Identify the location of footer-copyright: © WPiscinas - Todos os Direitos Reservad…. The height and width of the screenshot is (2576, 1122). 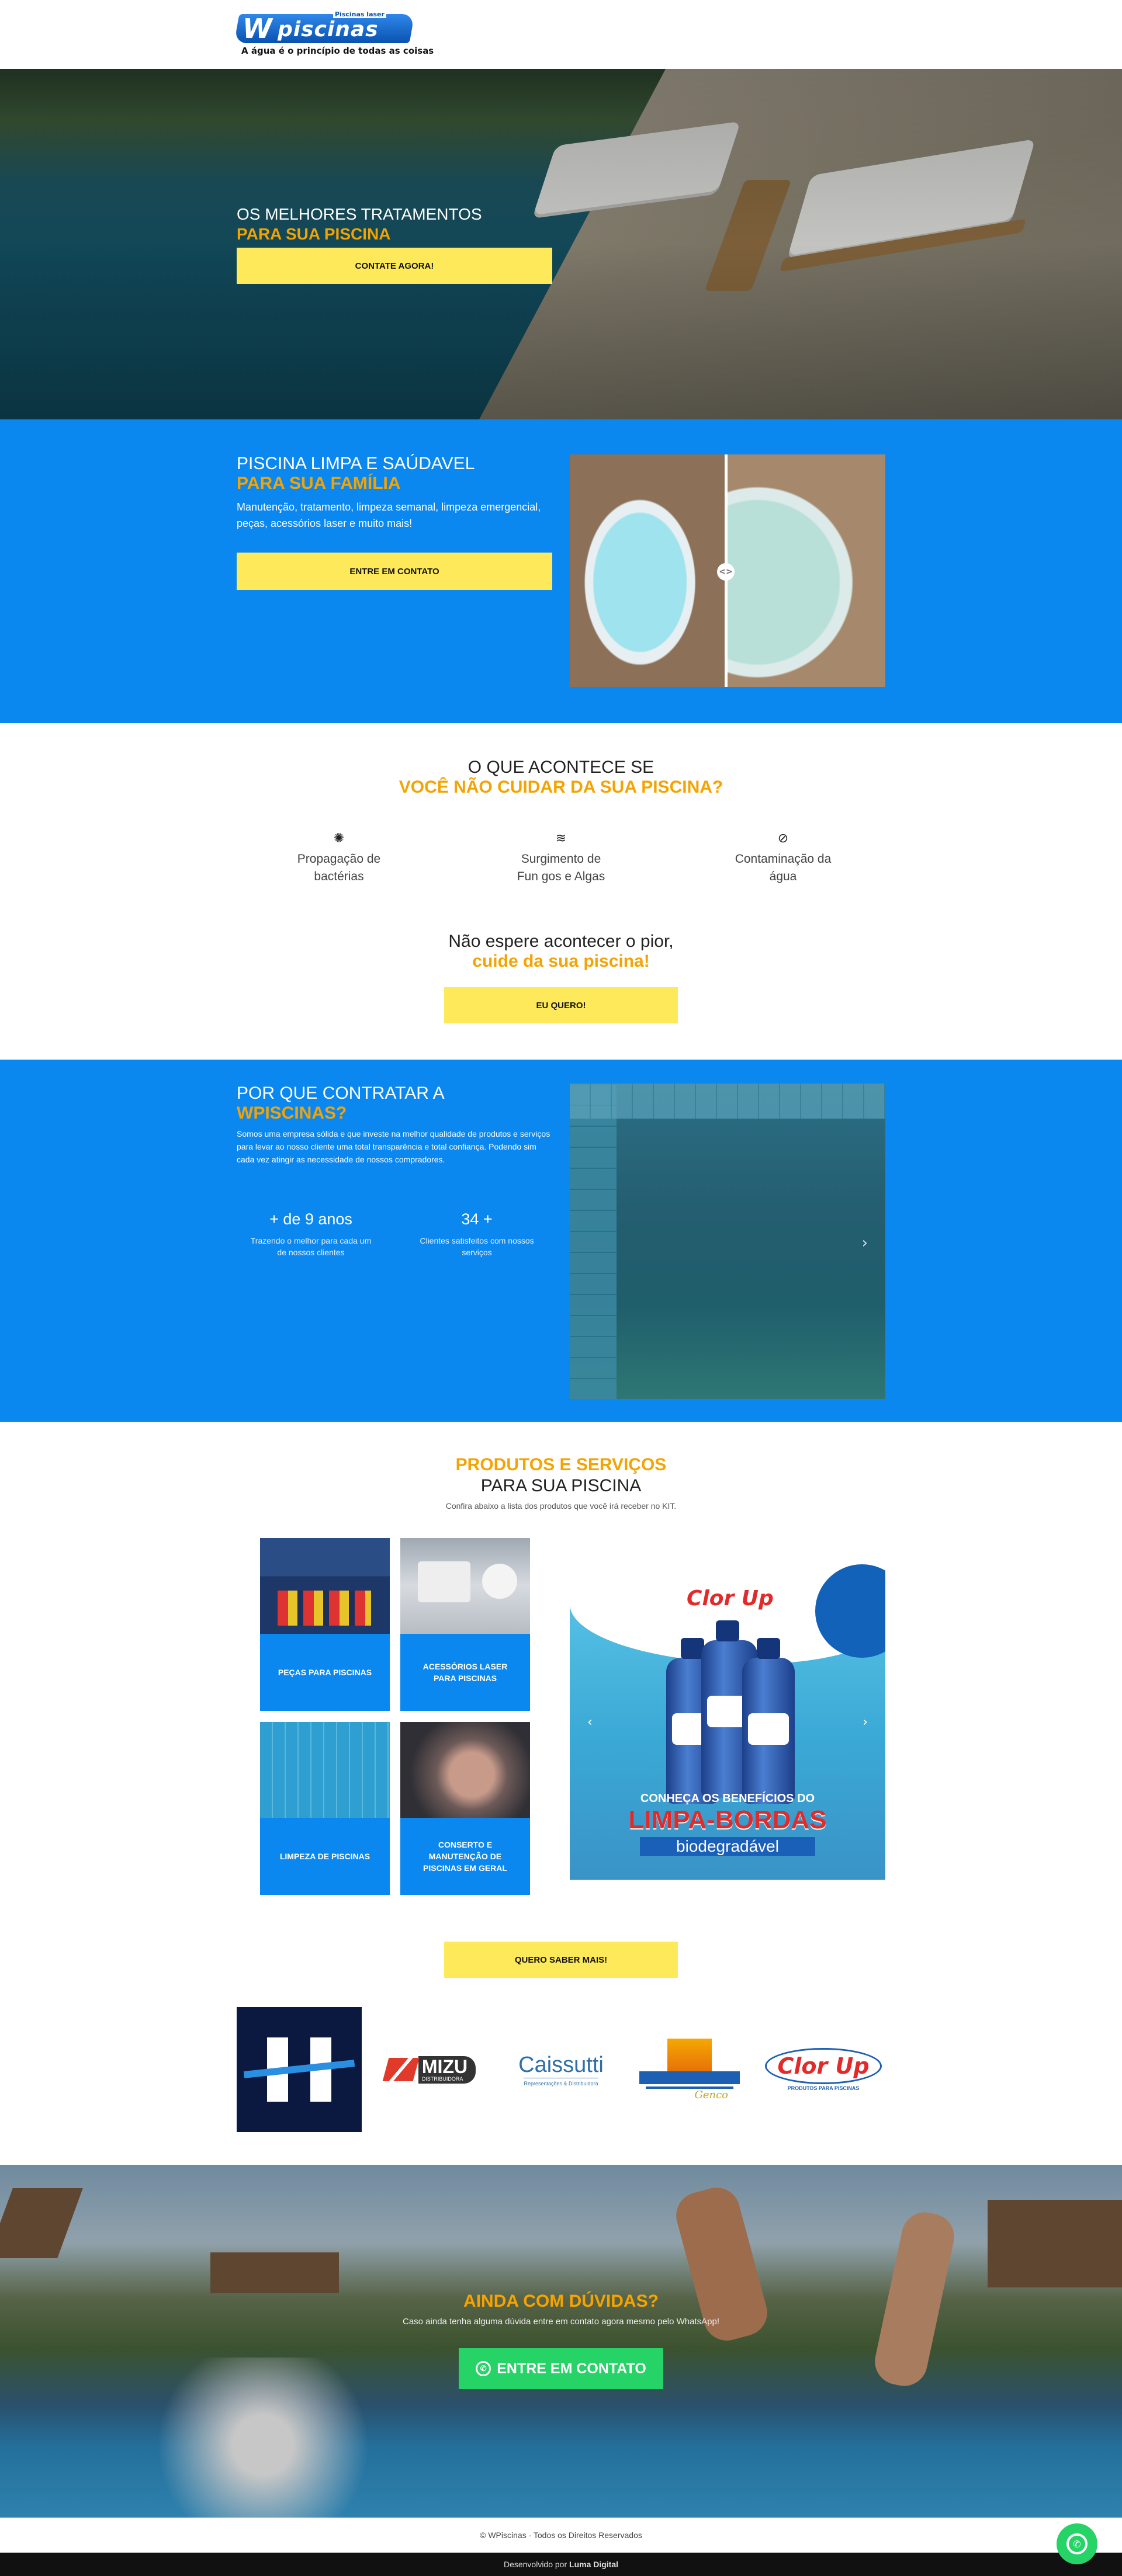
(561, 2535).